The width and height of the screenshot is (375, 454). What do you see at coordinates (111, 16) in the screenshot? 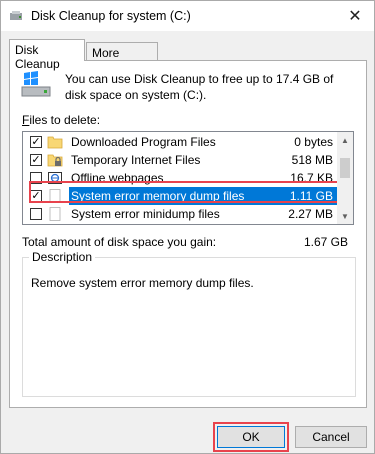
I see `window-title: Disk Cleanup for system (C:)` at bounding box center [111, 16].